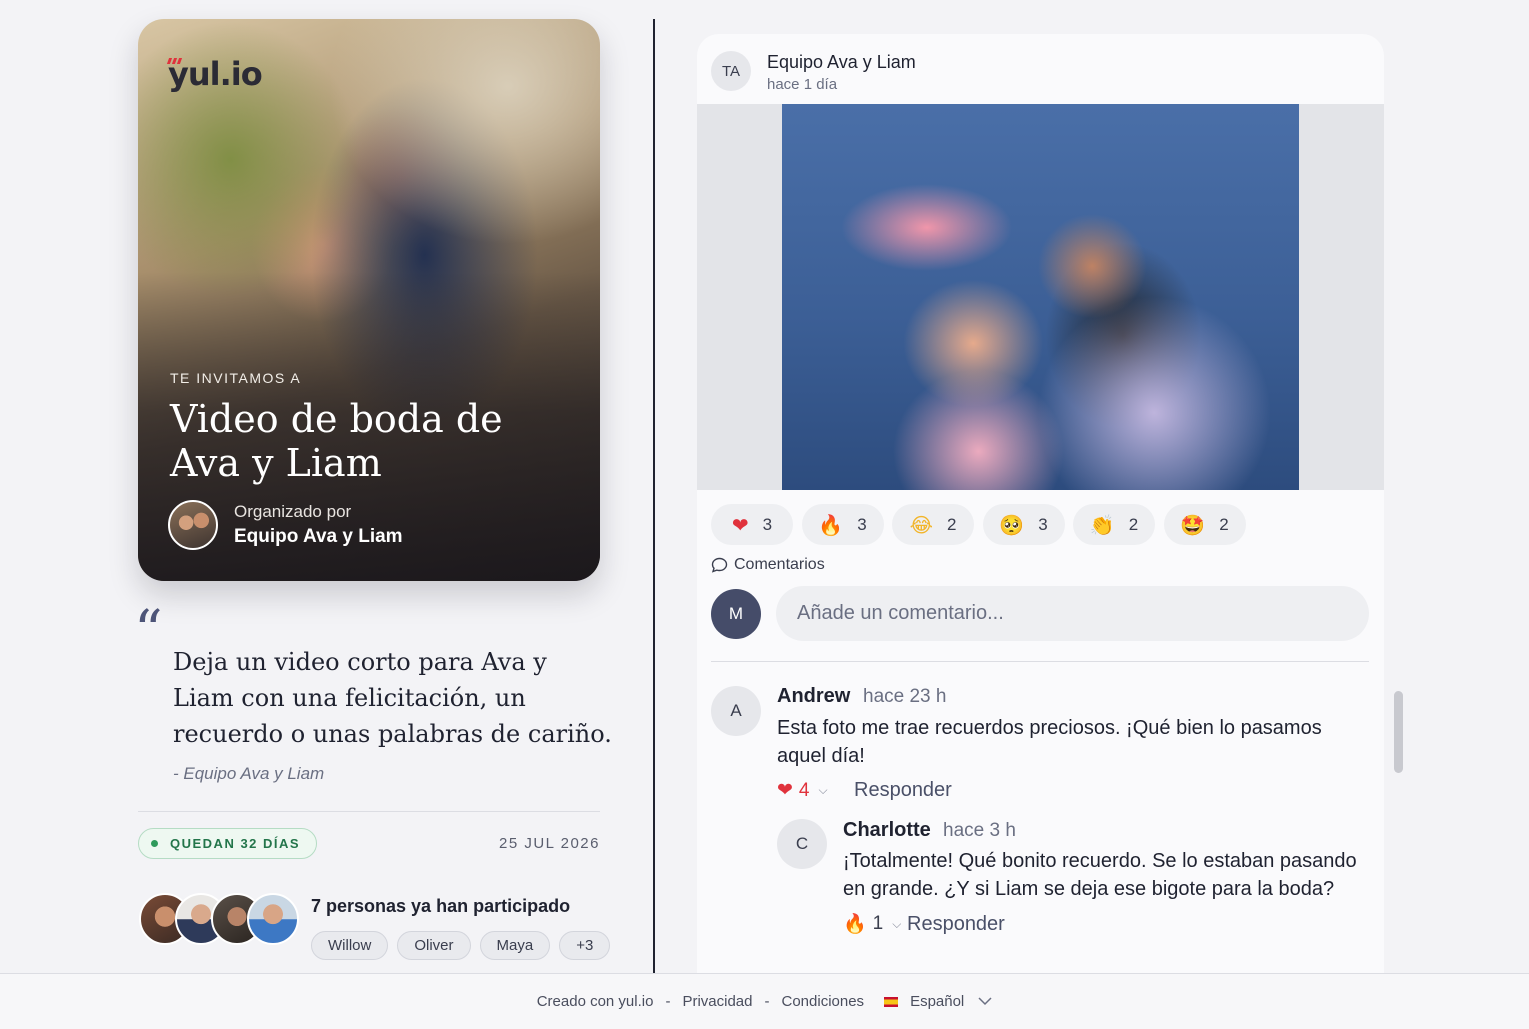  What do you see at coordinates (1102, 524) in the screenshot?
I see `clapping-hands-icon: 👏` at bounding box center [1102, 524].